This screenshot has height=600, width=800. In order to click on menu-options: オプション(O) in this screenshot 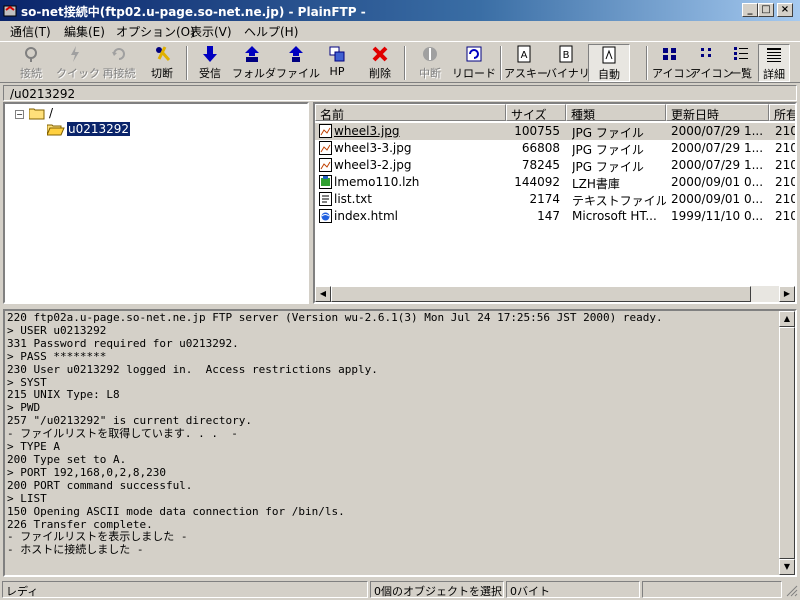, I will do `click(155, 31)`.